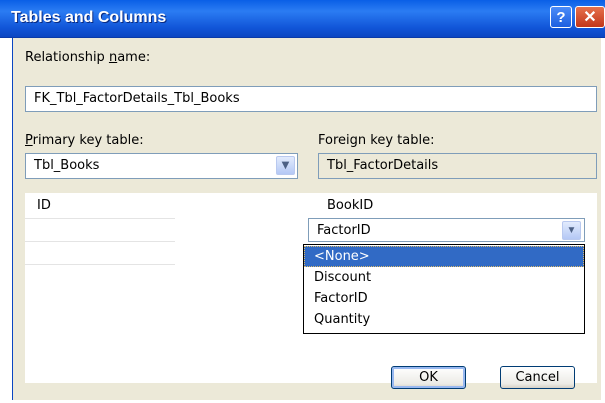  Describe the element at coordinates (67, 165) in the screenshot. I see `primary-key-table-value: Tbl_Books` at that location.